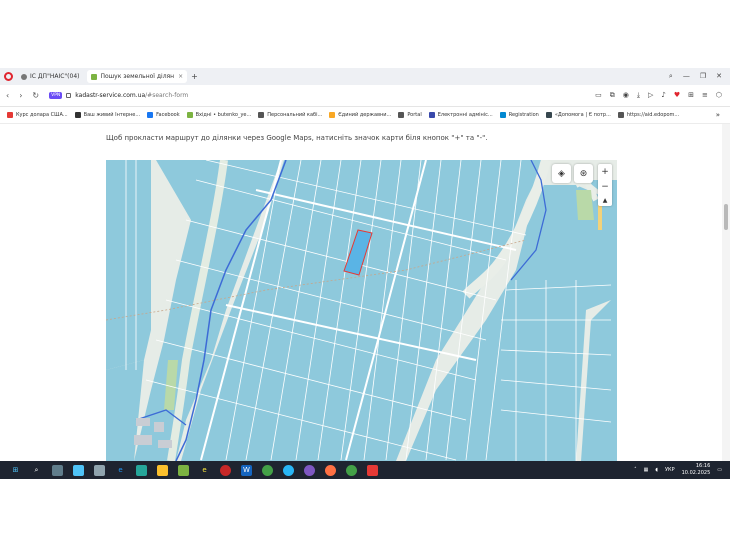 This screenshot has width=730, height=547. What do you see at coordinates (635, 470) in the screenshot?
I see `tray-chevron-icon: ˄` at bounding box center [635, 470].